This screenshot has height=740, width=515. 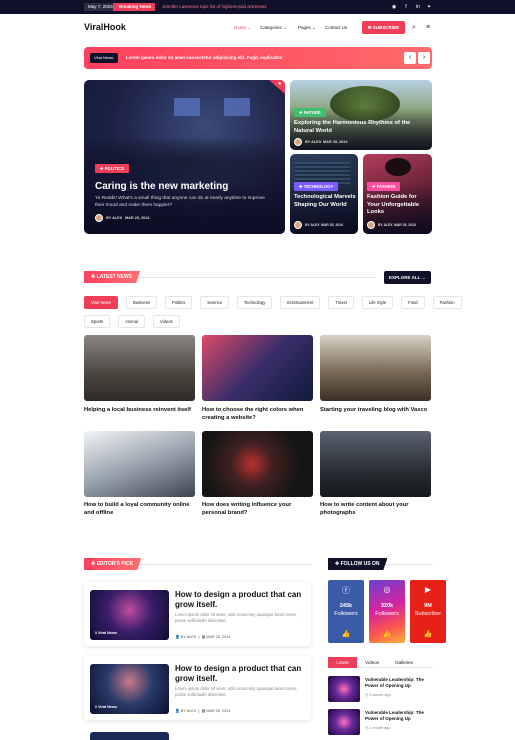 What do you see at coordinates (112, 168) in the screenshot?
I see `category-badge: ✚ POLITICS` at bounding box center [112, 168].